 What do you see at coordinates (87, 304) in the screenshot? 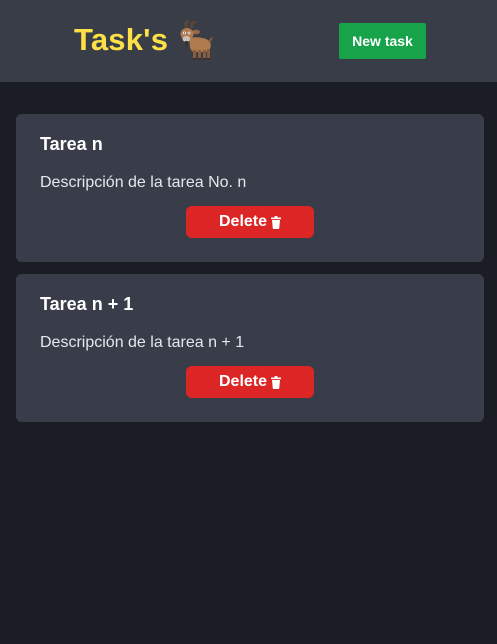
I see `task-title: Tarea n + 1` at bounding box center [87, 304].